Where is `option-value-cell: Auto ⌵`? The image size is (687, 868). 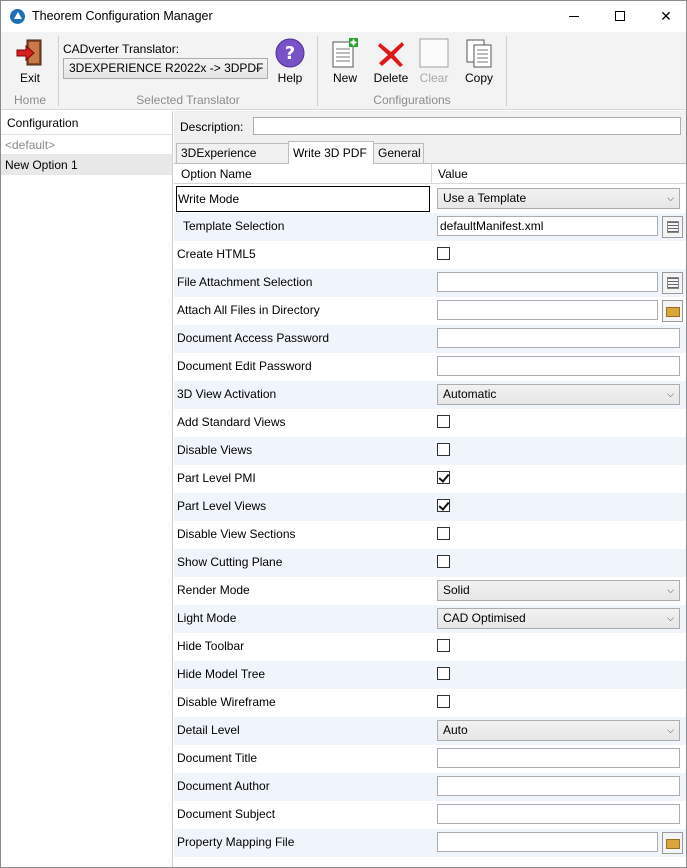 option-value-cell: Auto ⌵ is located at coordinates (558, 730).